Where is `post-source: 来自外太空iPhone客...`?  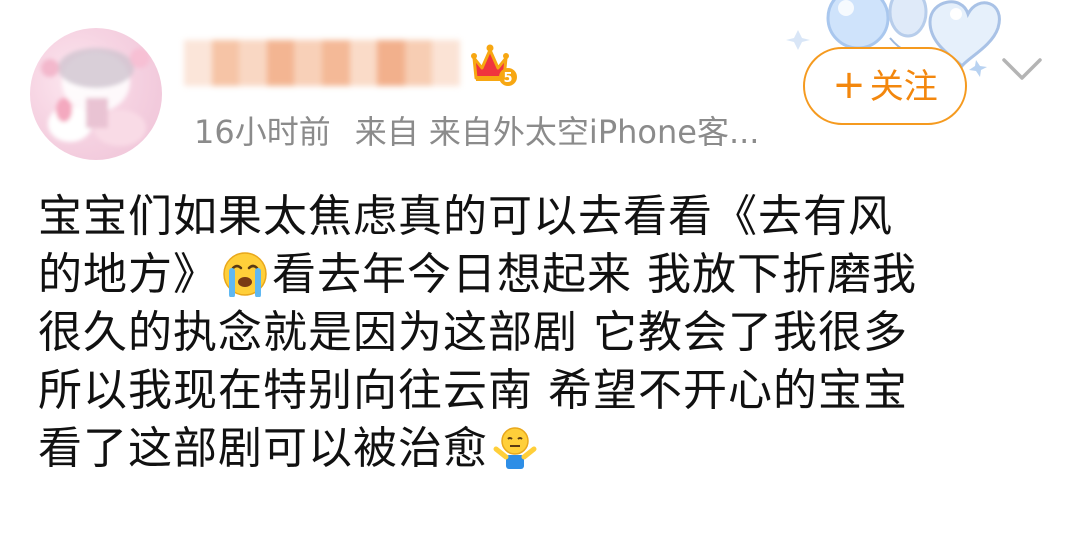 post-source: 来自外太空iPhone客... is located at coordinates (594, 132).